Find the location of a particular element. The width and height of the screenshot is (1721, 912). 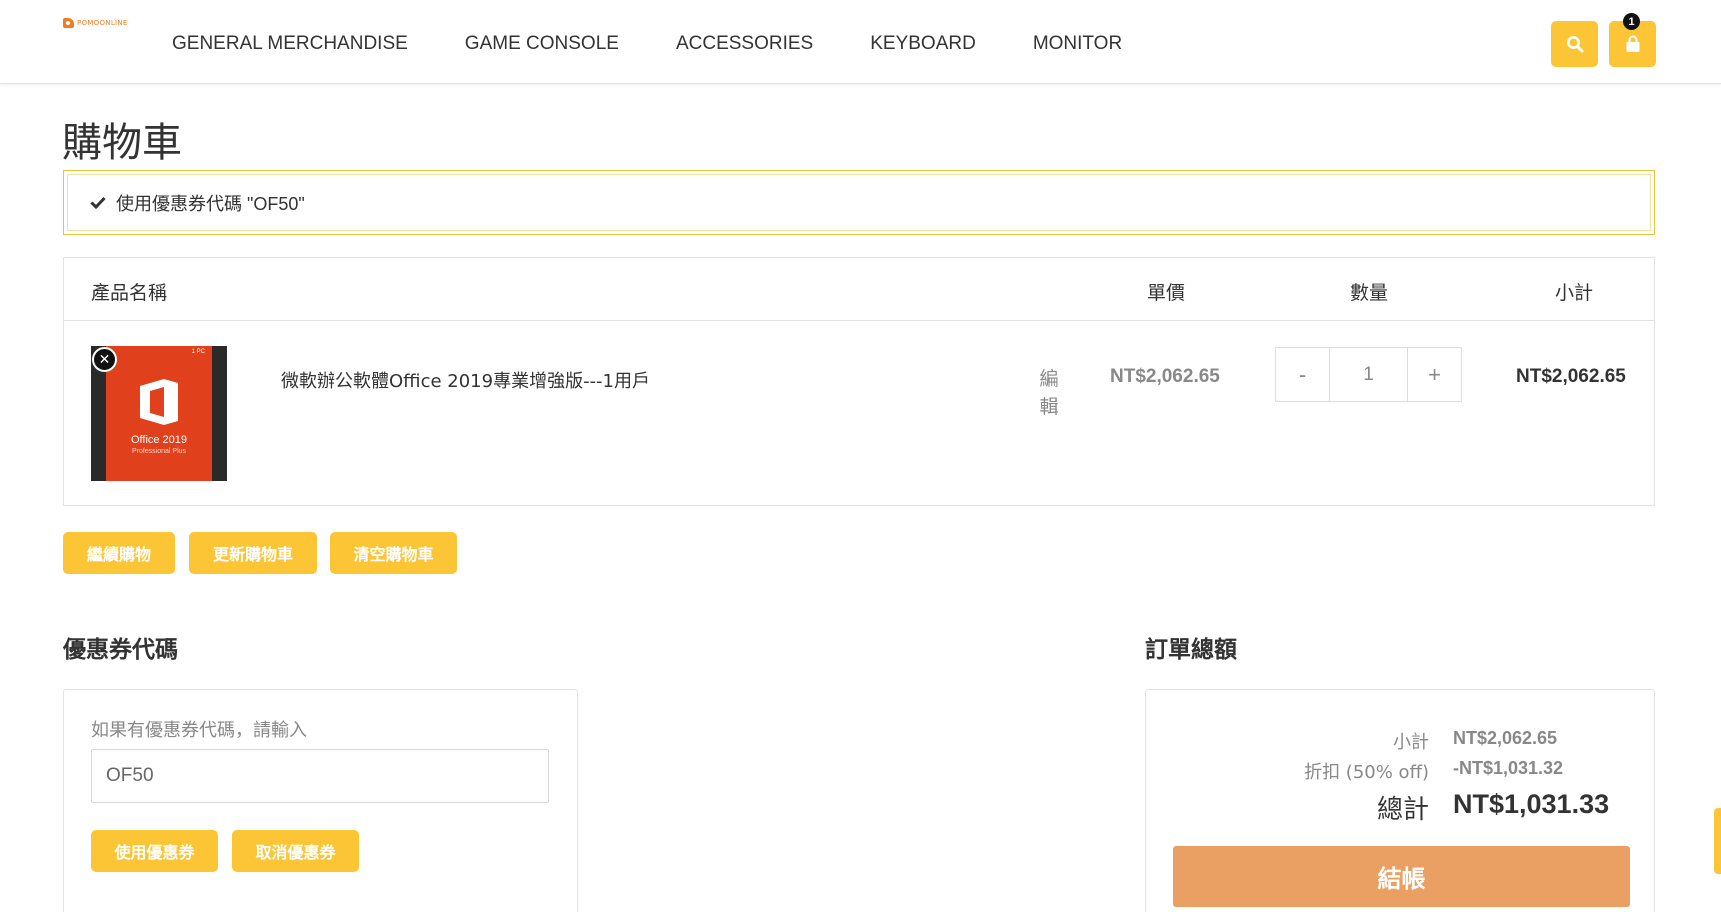

coupon-input is located at coordinates (320, 776).